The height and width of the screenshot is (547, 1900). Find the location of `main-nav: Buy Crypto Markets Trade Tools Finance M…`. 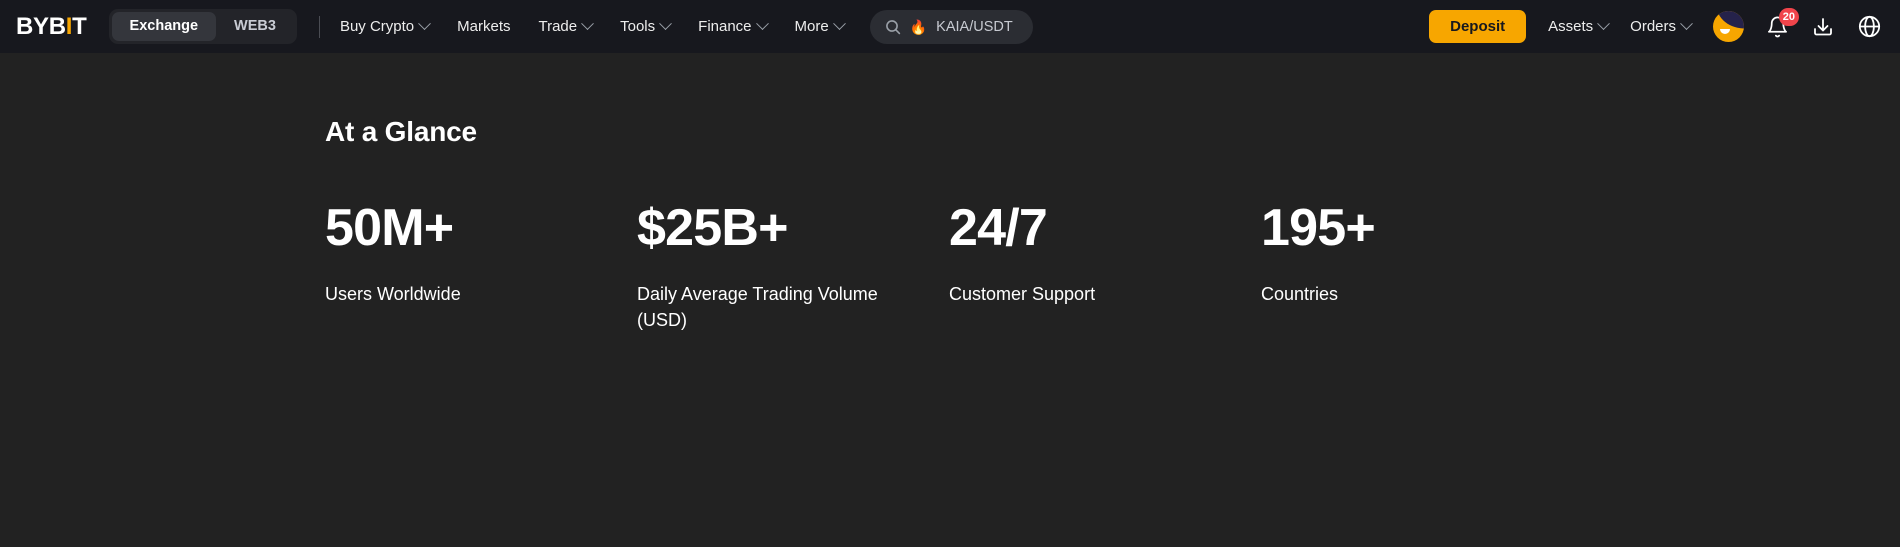

main-nav: Buy Crypto Markets Trade Tools Finance M… is located at coordinates (592, 26).